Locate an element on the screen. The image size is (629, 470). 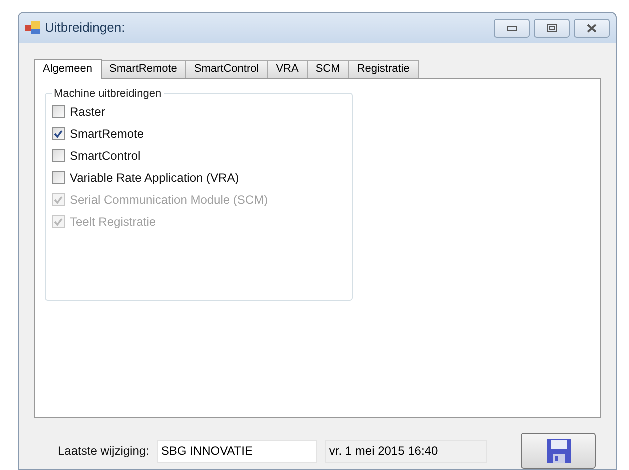
group-title: Machine uitbreidingen is located at coordinates (108, 94).